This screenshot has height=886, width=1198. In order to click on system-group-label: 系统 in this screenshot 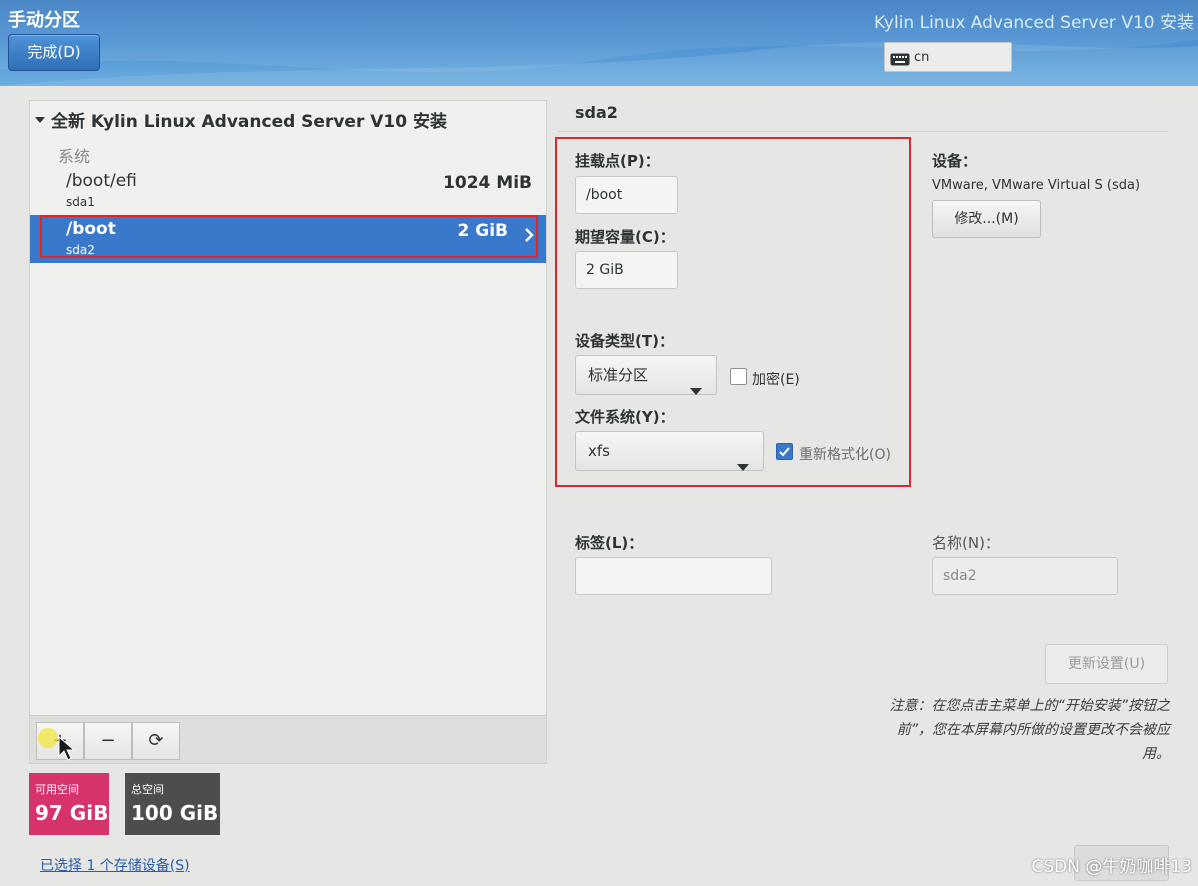, I will do `click(74, 156)`.